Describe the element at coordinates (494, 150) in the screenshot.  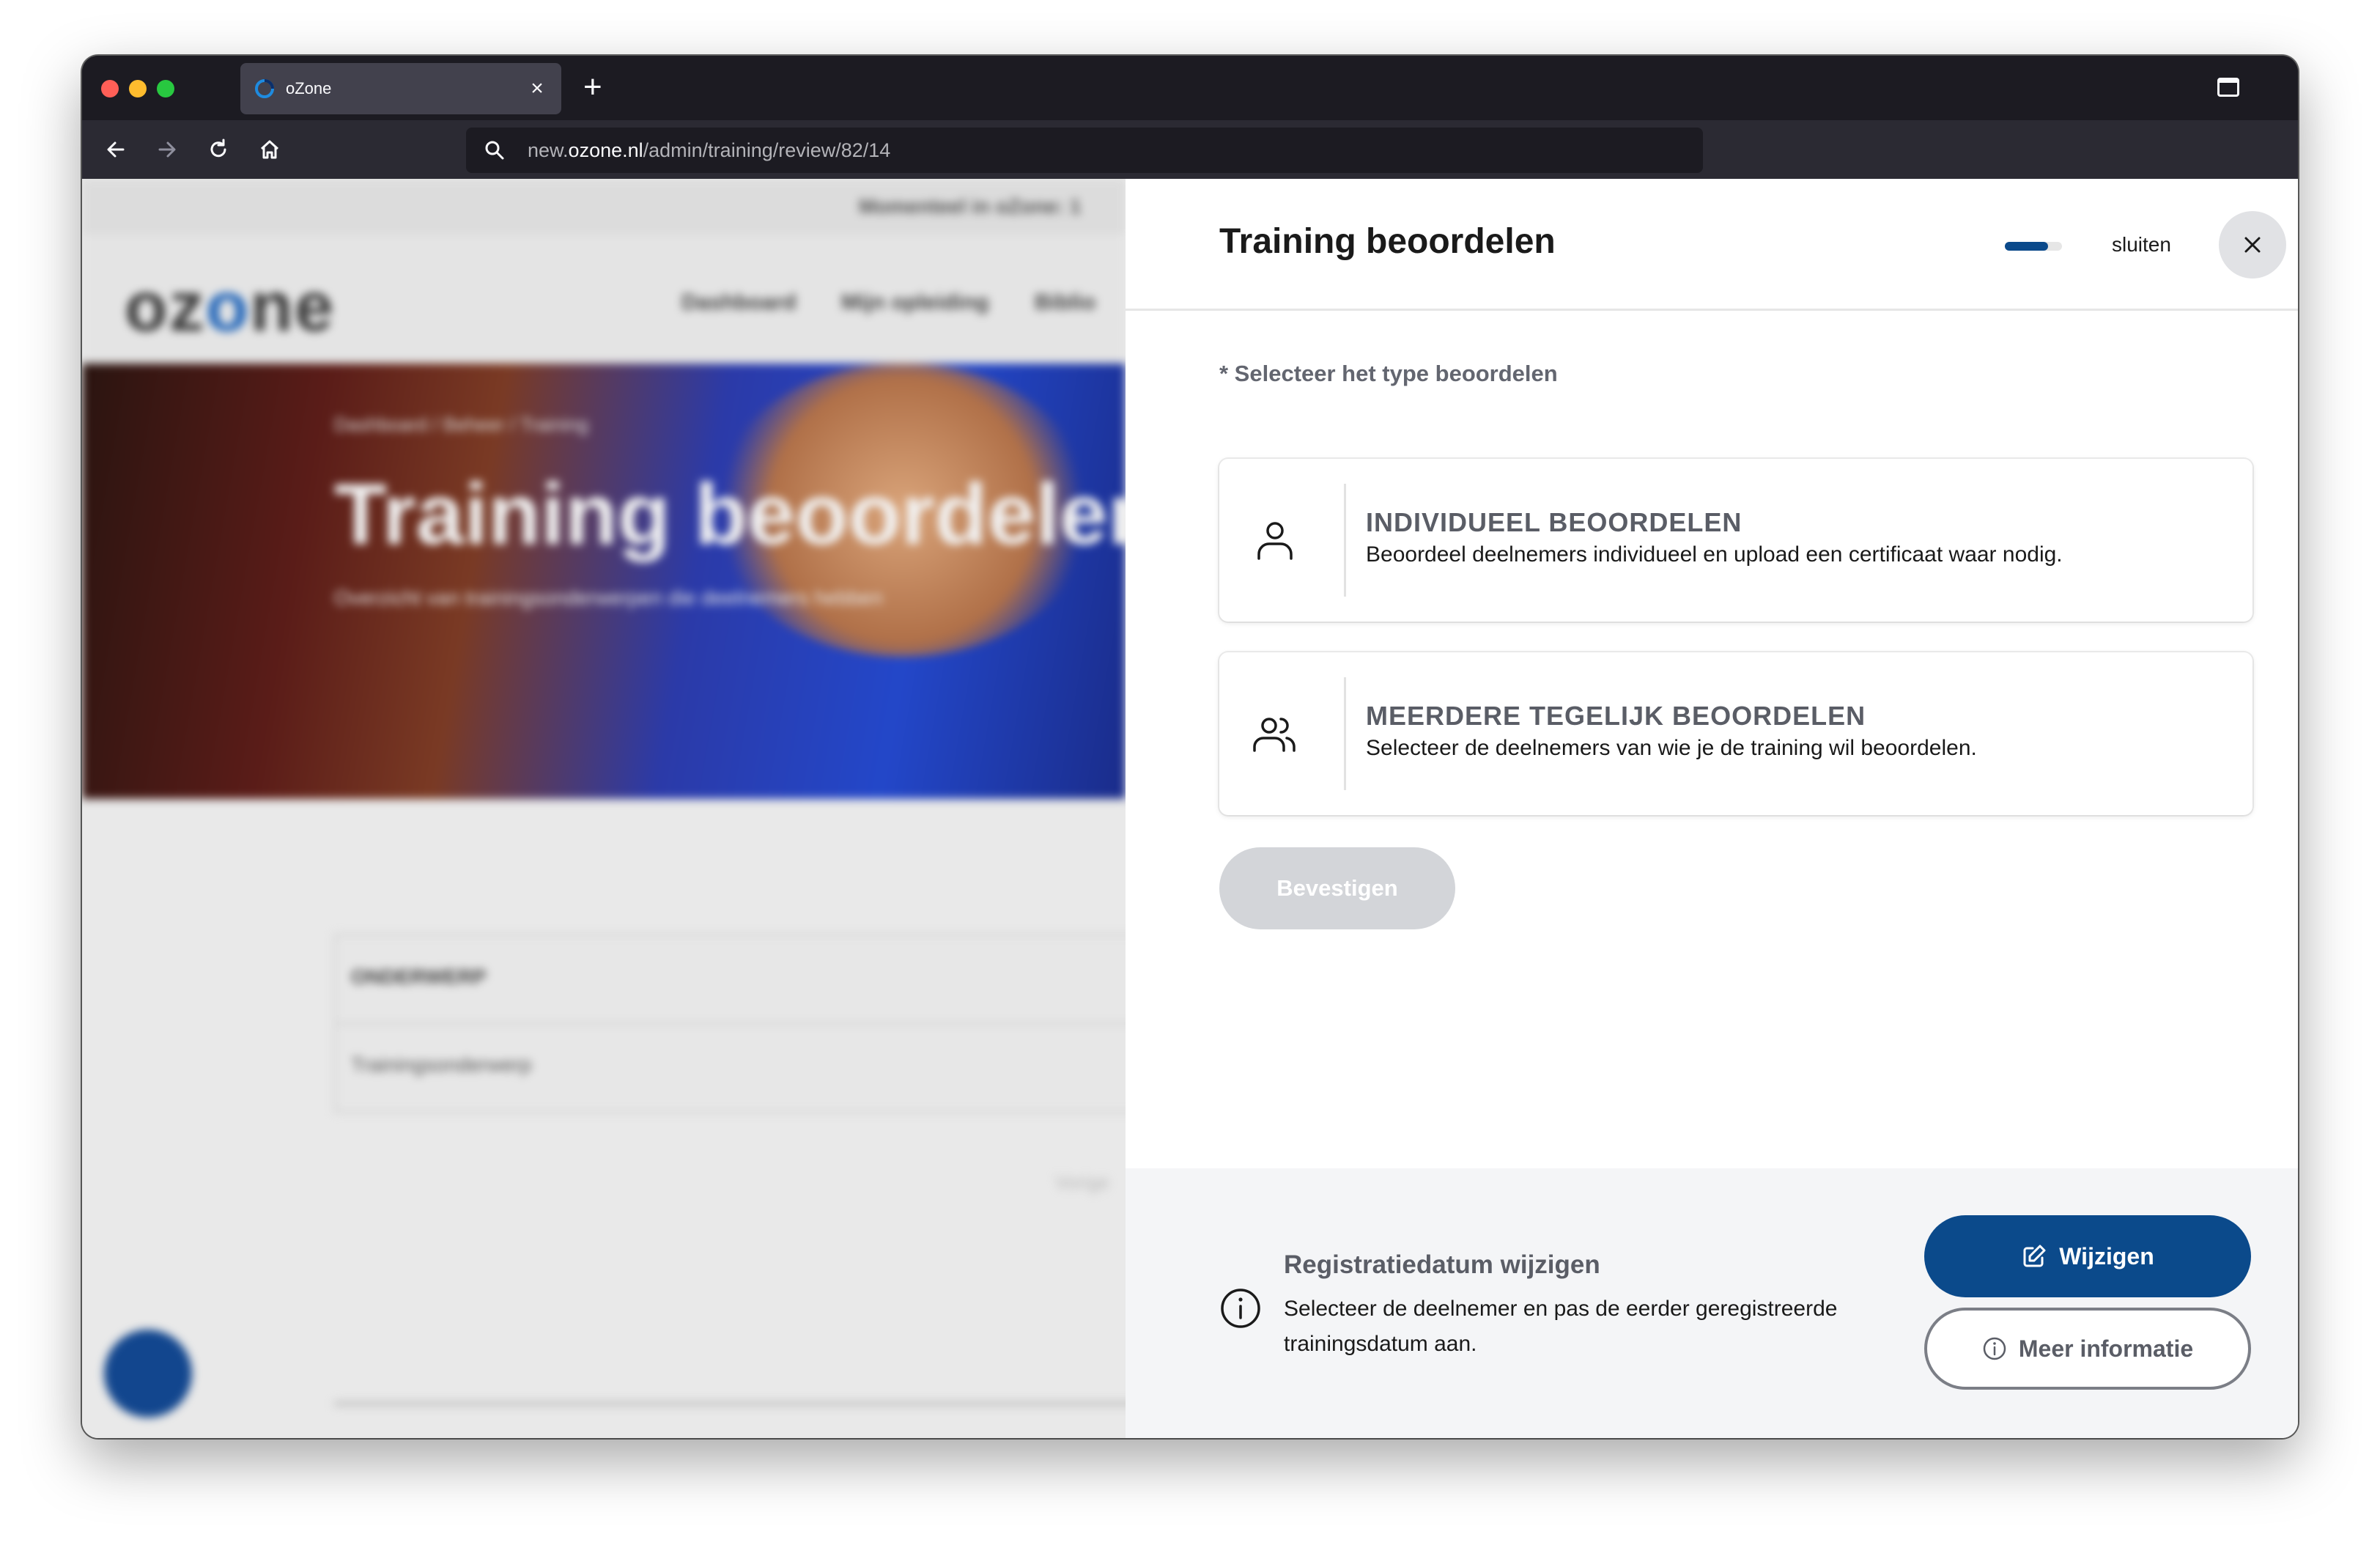
I see `search-icon` at that location.